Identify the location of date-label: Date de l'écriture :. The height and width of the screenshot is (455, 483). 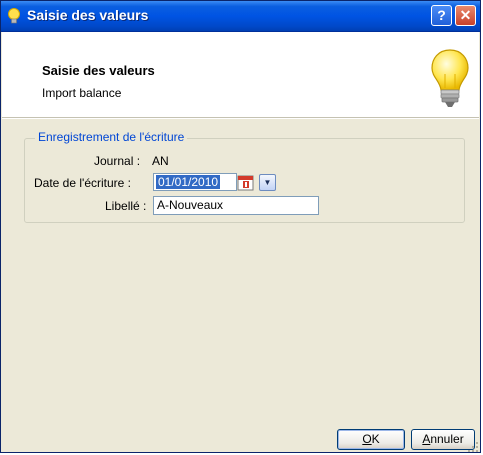
(83, 183).